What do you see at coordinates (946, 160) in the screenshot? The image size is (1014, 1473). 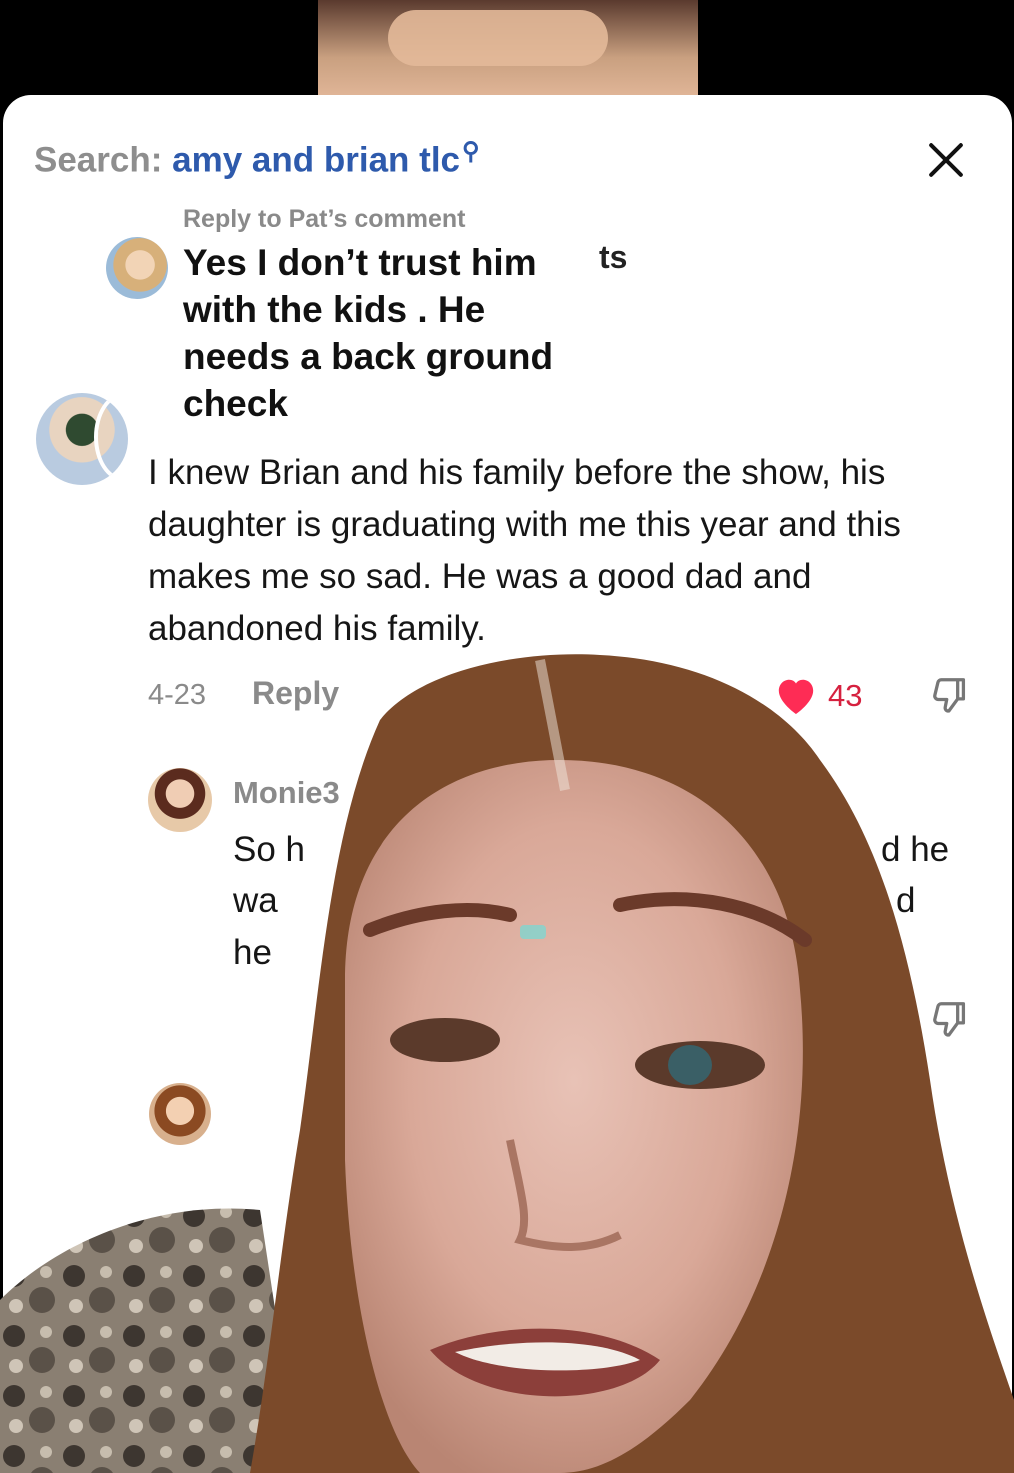 I see `close-icon` at bounding box center [946, 160].